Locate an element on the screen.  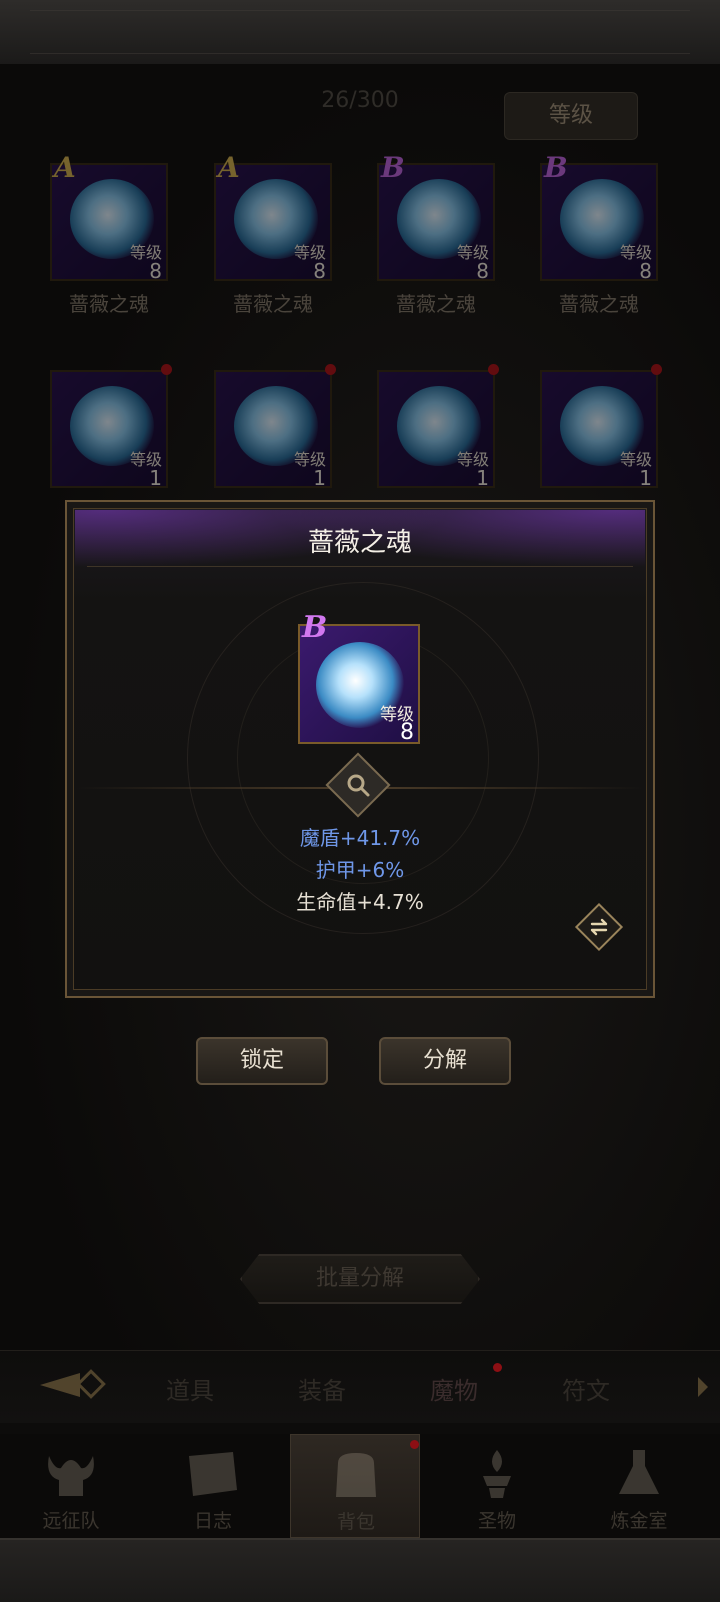
item-title: 蔷薇之魂 is located at coordinates (359, 543).